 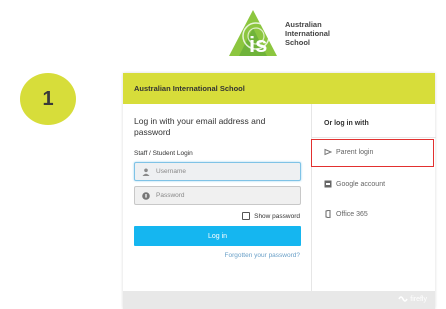 I want to click on firefly-logo-icon, so click(x=403, y=299).